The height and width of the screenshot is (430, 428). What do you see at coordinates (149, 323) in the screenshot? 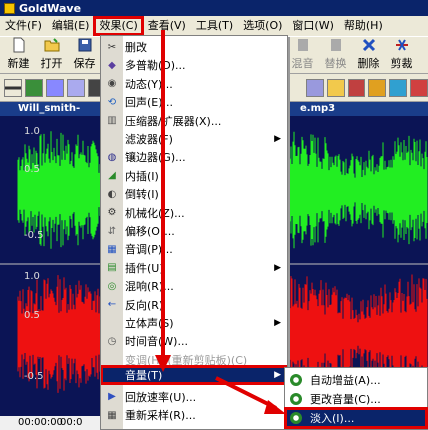
I see `effects-menu-item-label: 立体声(S)` at bounding box center [149, 323].